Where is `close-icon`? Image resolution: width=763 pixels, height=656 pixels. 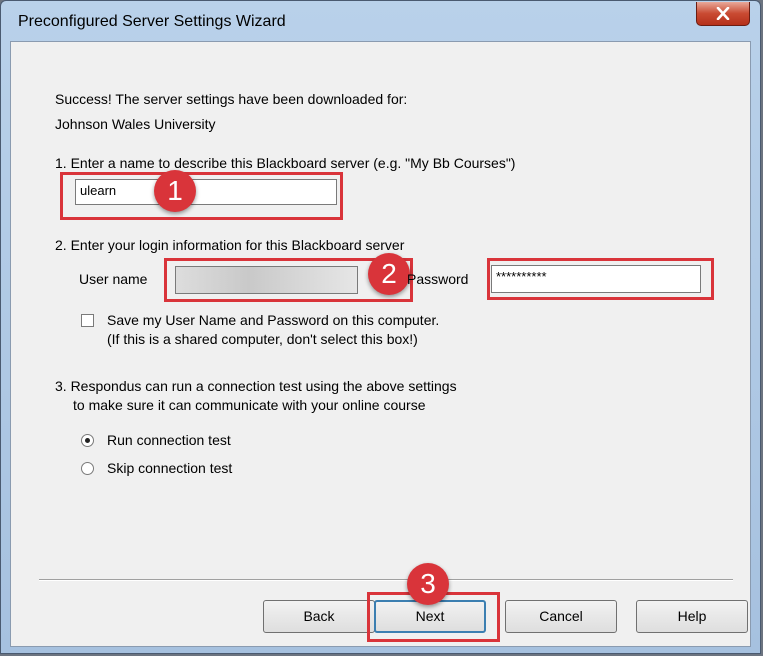 close-icon is located at coordinates (723, 13).